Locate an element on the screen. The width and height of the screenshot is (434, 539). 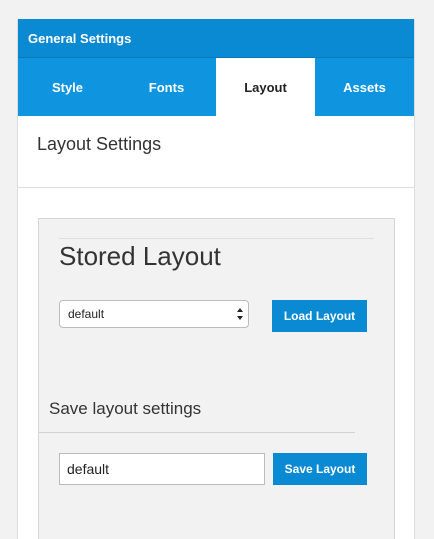
stored-layout-title: Stored Layout is located at coordinates (140, 256).